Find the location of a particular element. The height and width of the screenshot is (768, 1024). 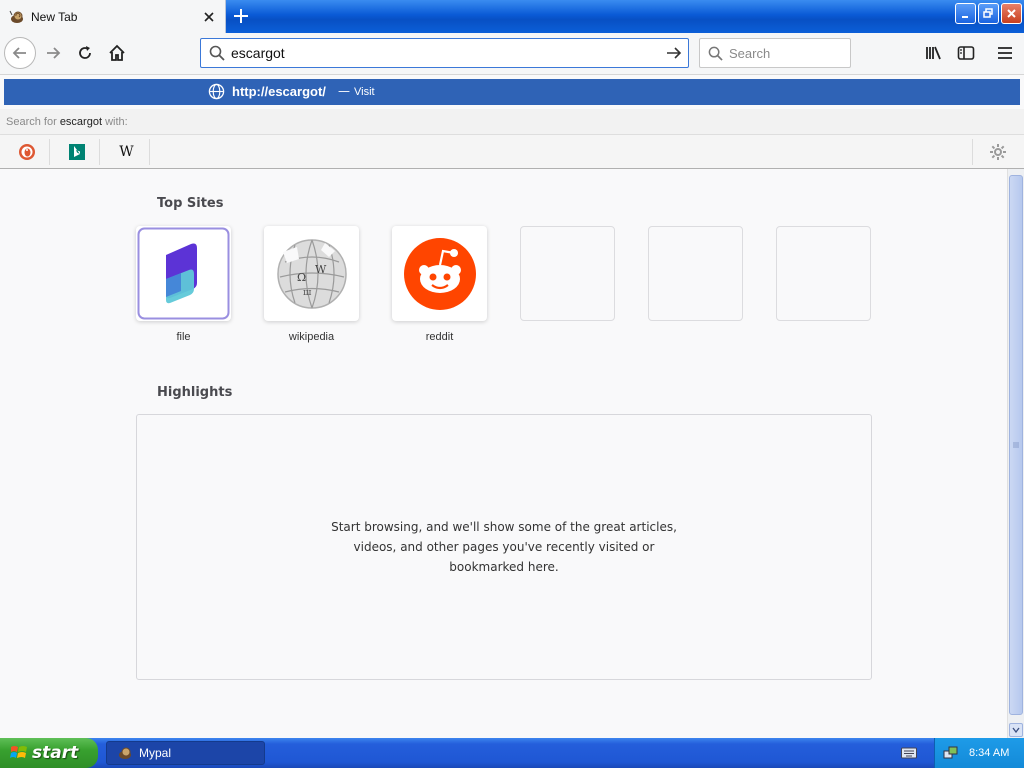

engine-wikipedia: W is located at coordinates (127, 152).